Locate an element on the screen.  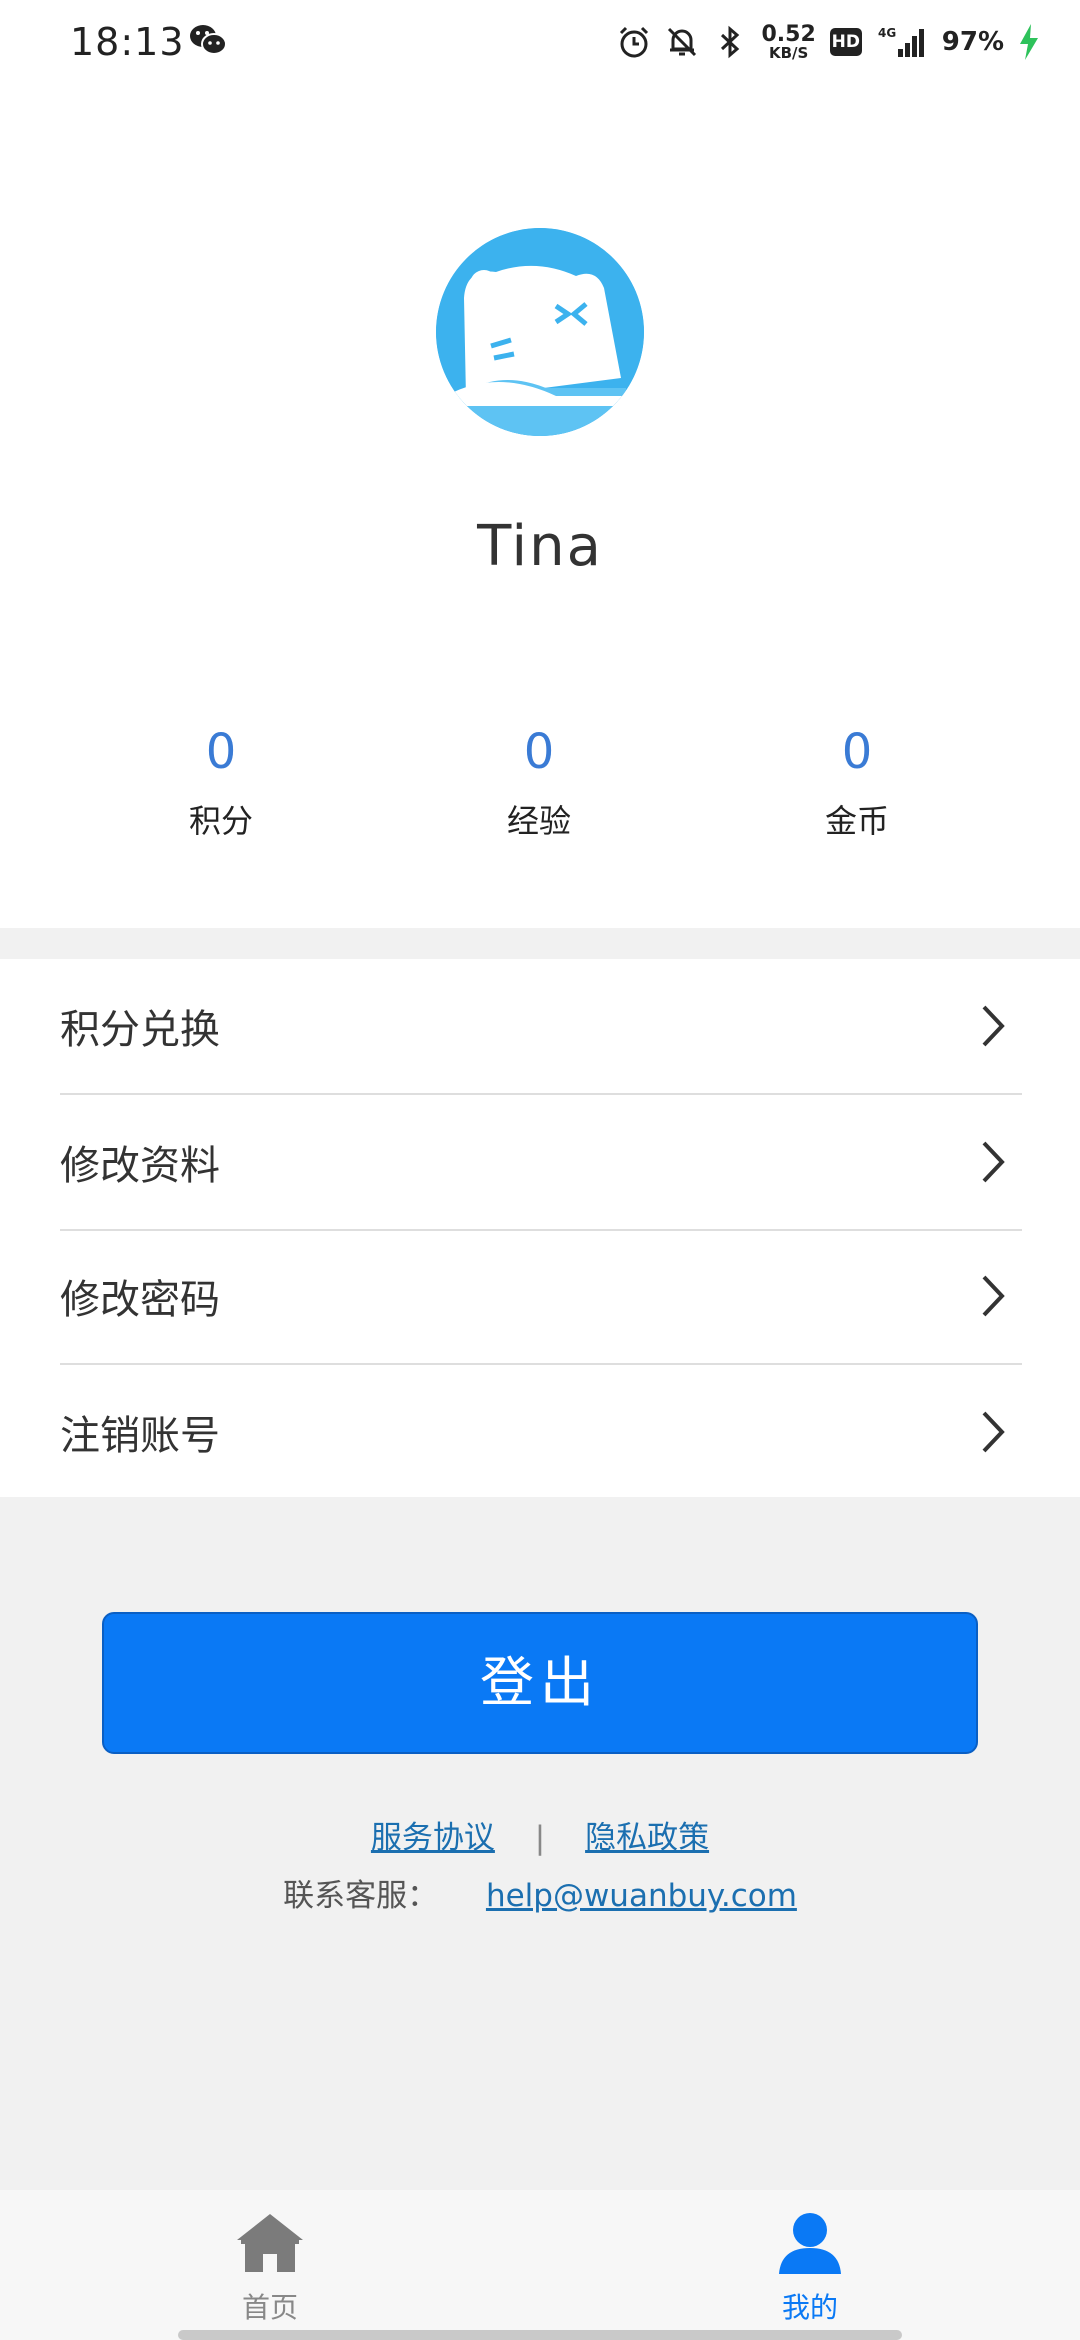
wechat-icon is located at coordinates (208, 40).